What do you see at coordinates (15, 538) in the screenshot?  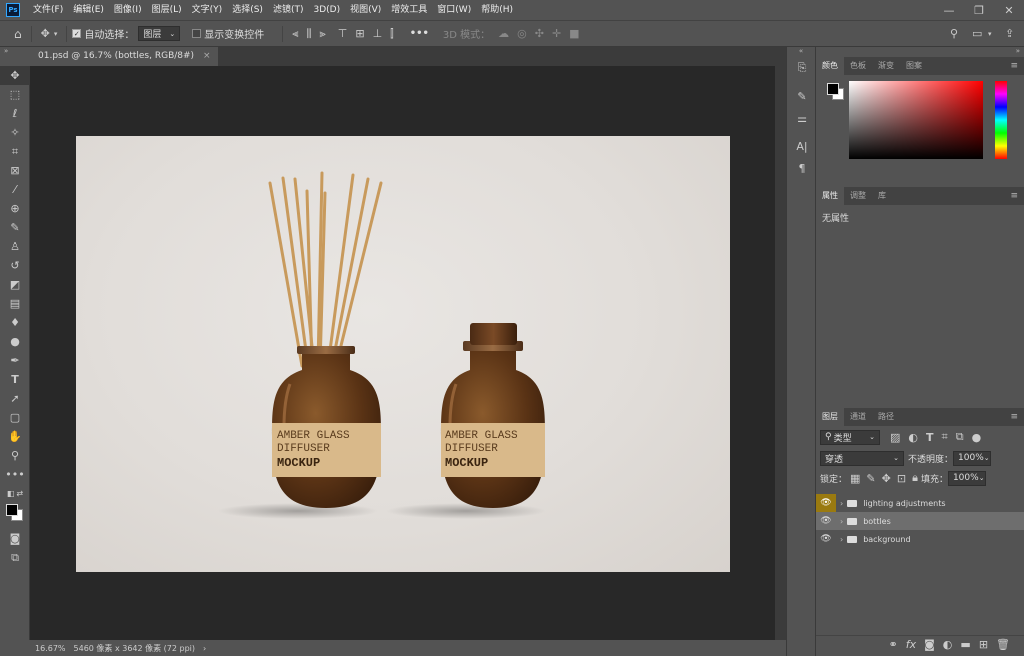 I see `quick-mask-icon: ◙` at bounding box center [15, 538].